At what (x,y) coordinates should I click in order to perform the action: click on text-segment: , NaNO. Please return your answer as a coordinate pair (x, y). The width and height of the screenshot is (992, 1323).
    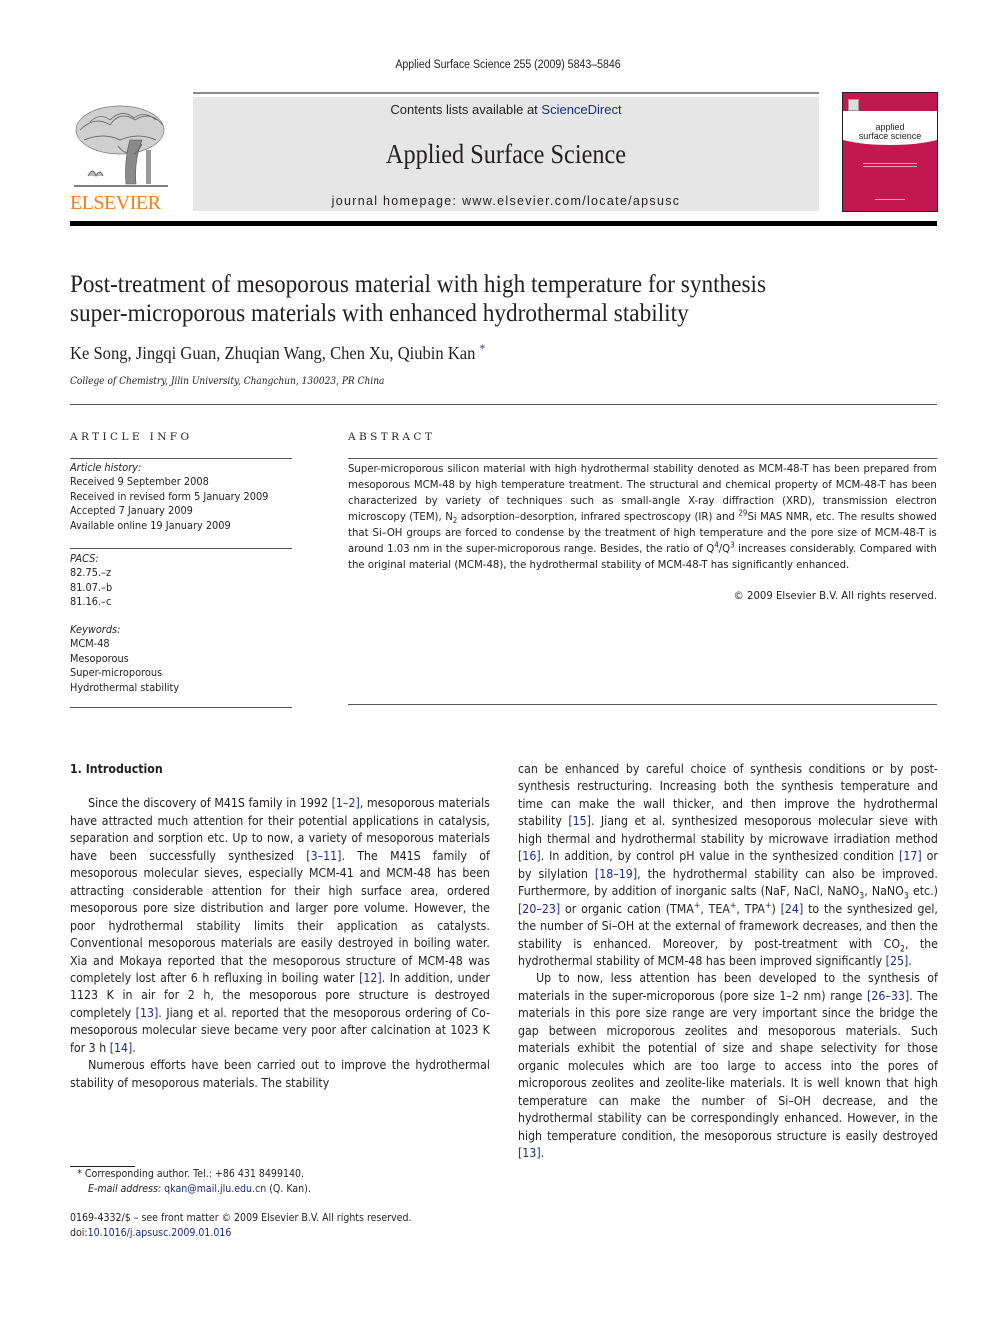
    Looking at the image, I should click on (884, 891).